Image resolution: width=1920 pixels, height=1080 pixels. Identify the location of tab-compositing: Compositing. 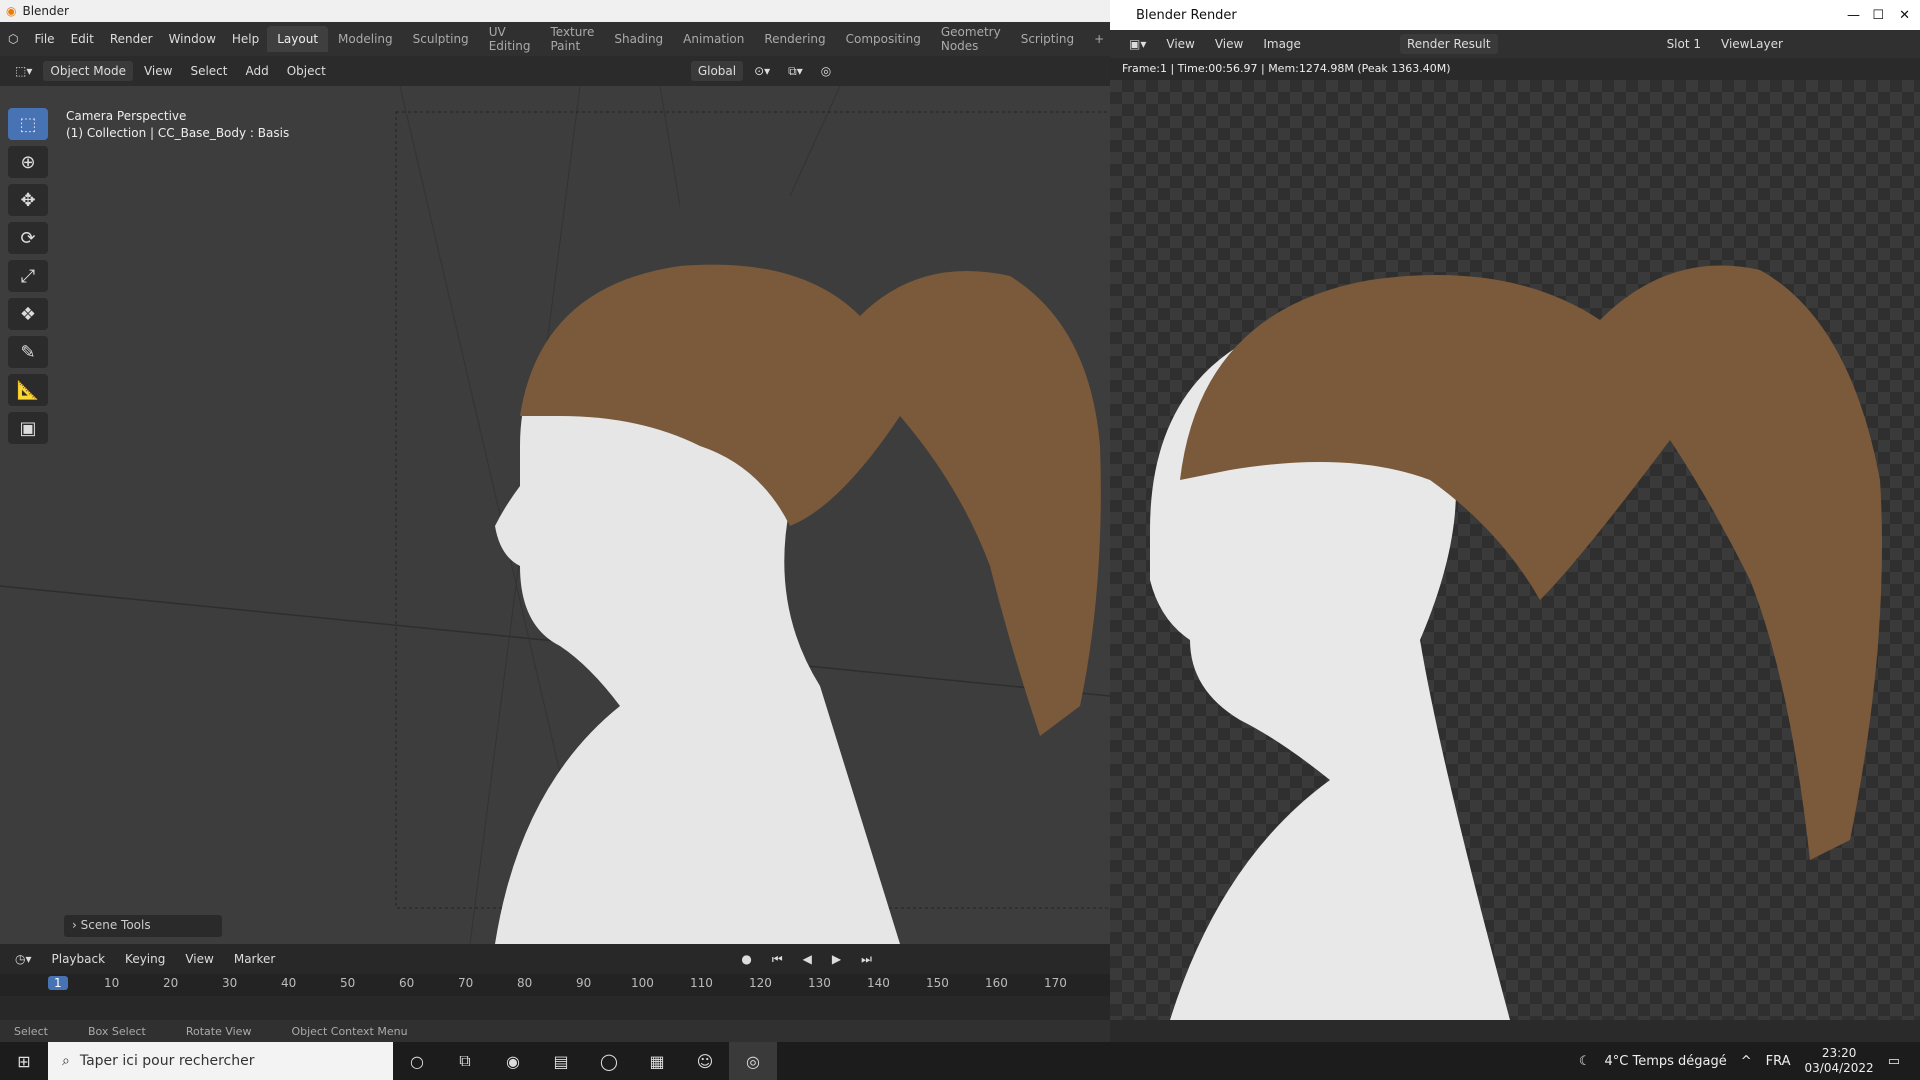
(883, 39).